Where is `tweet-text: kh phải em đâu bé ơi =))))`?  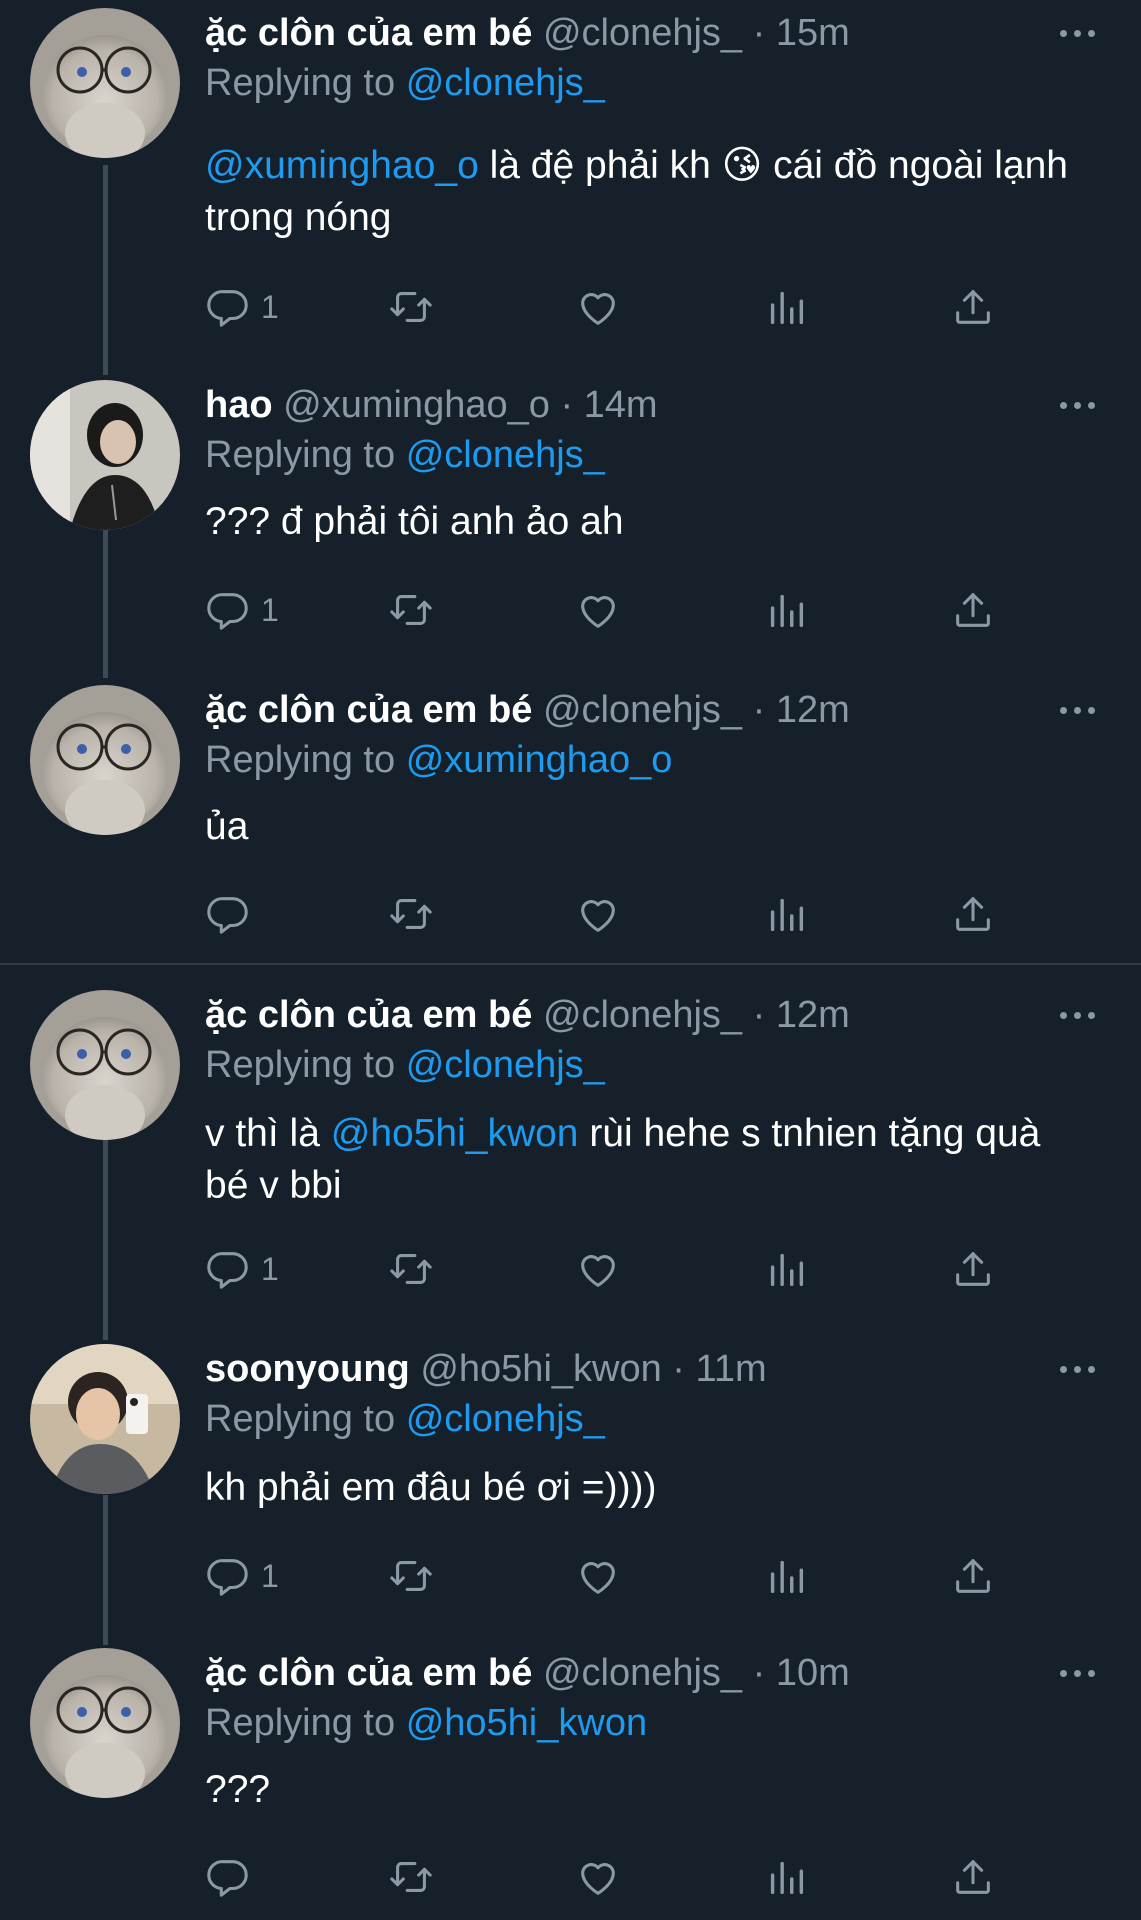
tweet-text: kh phải em đâu bé ơi =)))) is located at coordinates (645, 1488).